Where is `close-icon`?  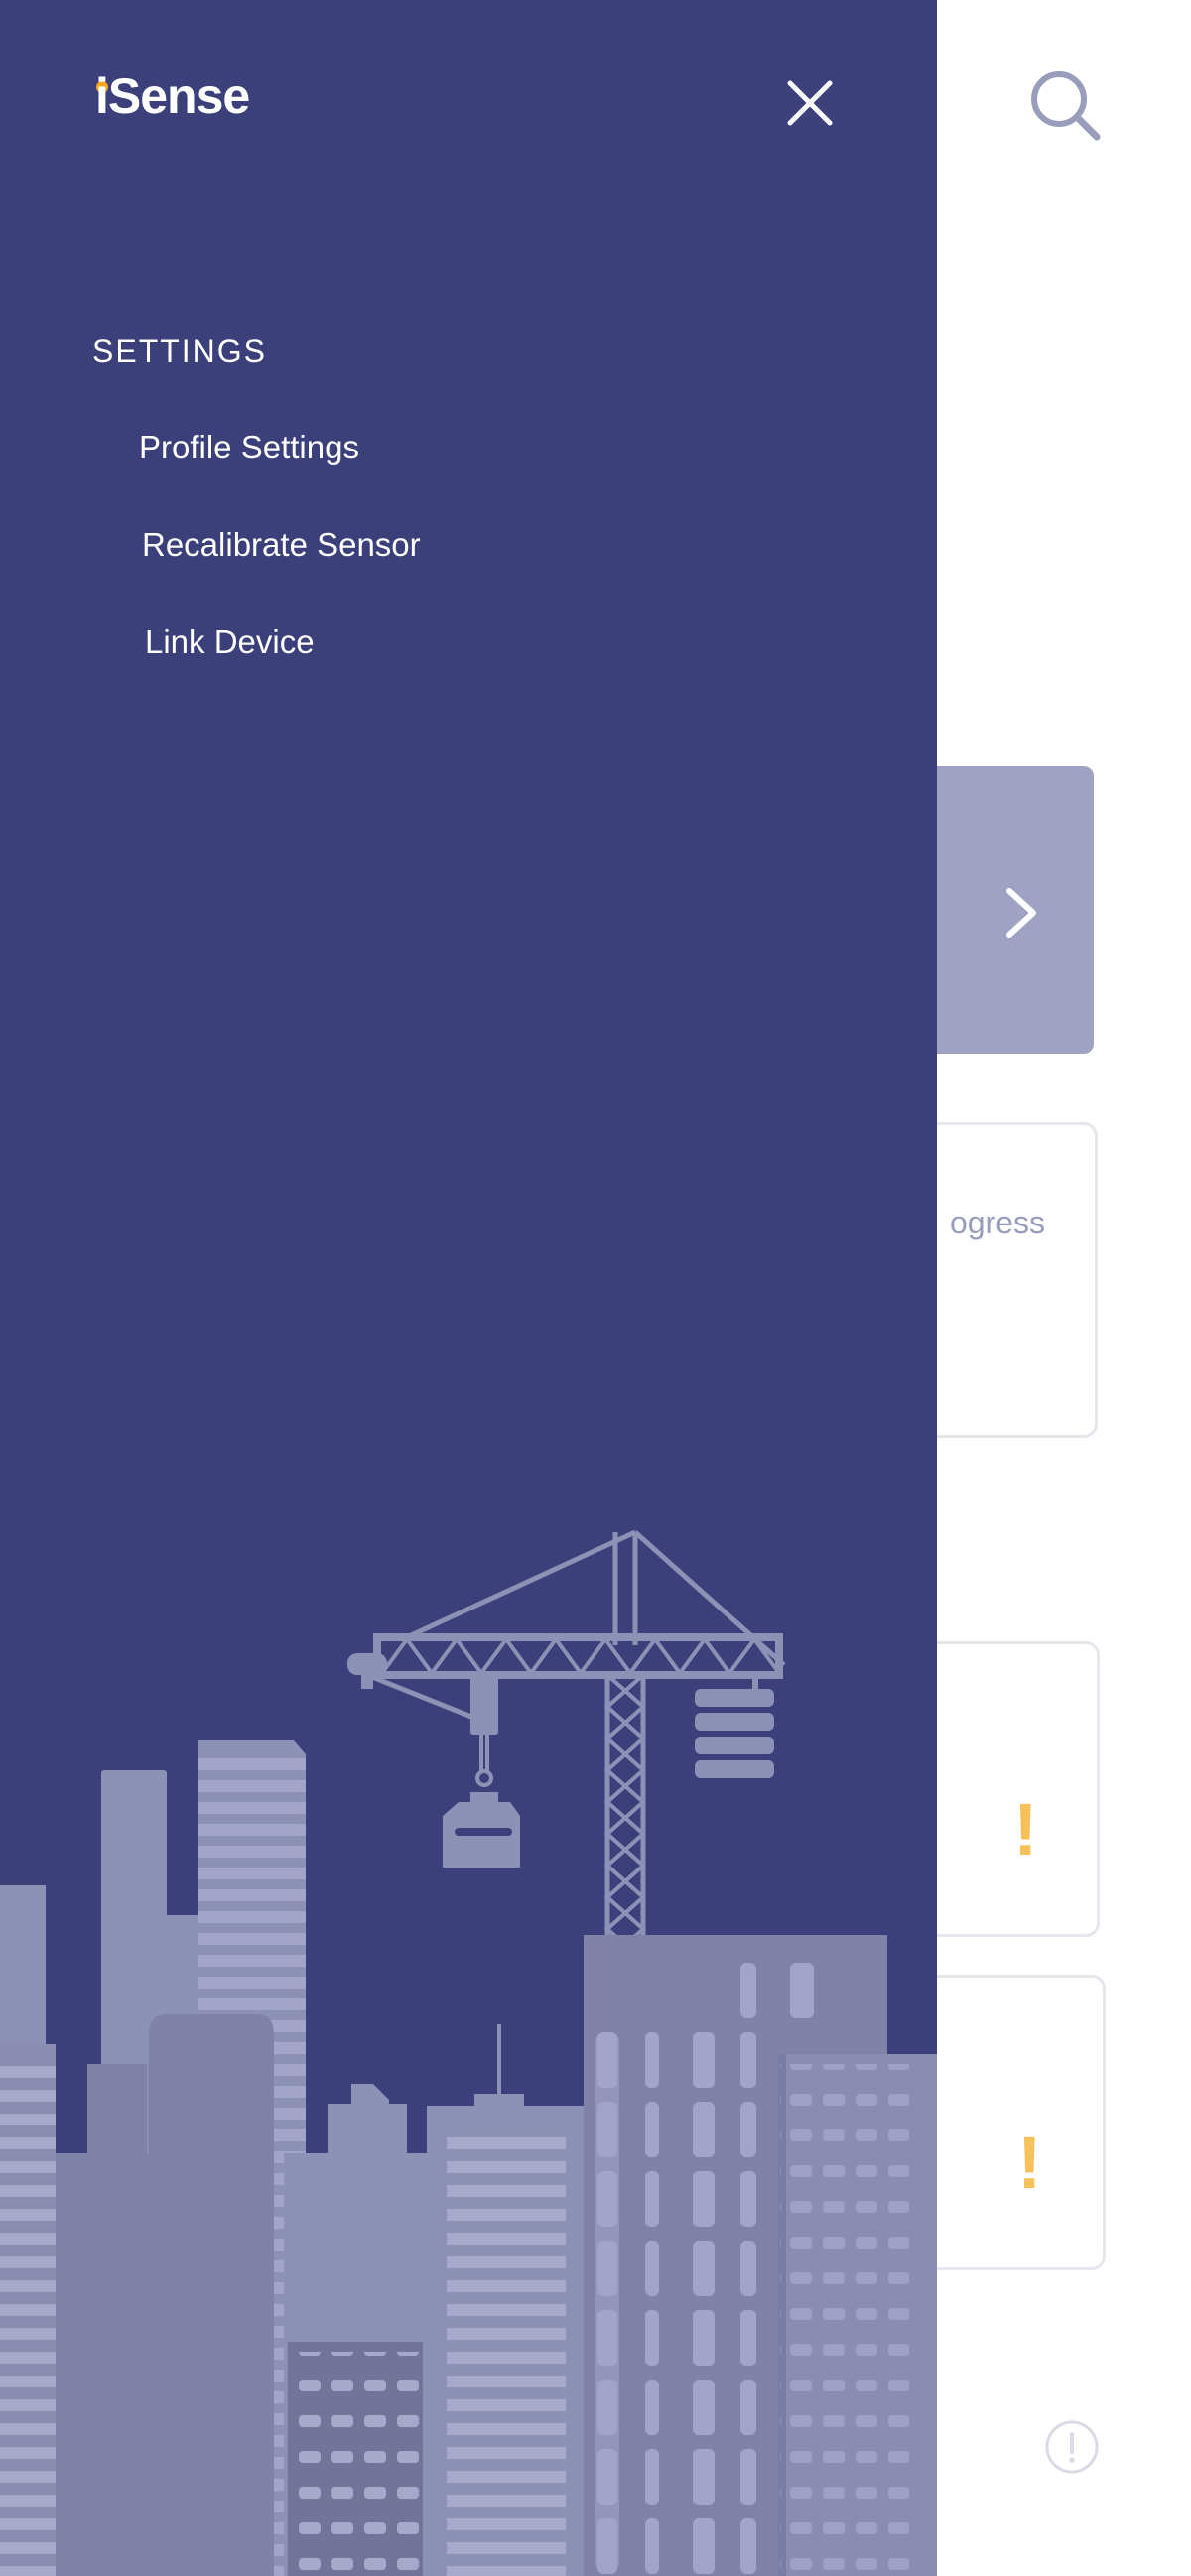
close-icon is located at coordinates (810, 103).